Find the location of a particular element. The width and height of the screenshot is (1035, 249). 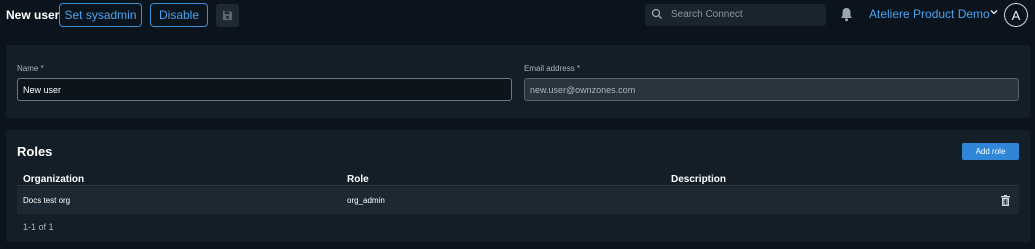

notifications-button is located at coordinates (846, 17).